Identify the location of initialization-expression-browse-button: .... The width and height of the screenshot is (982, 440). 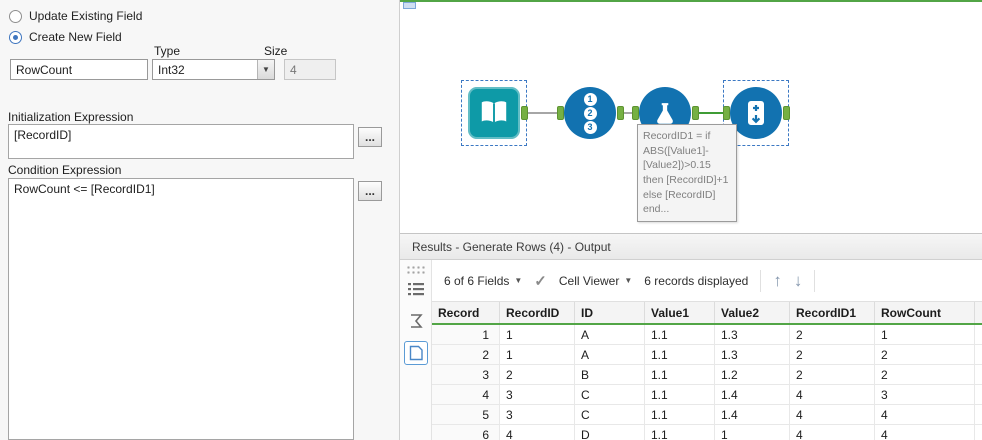
(370, 137).